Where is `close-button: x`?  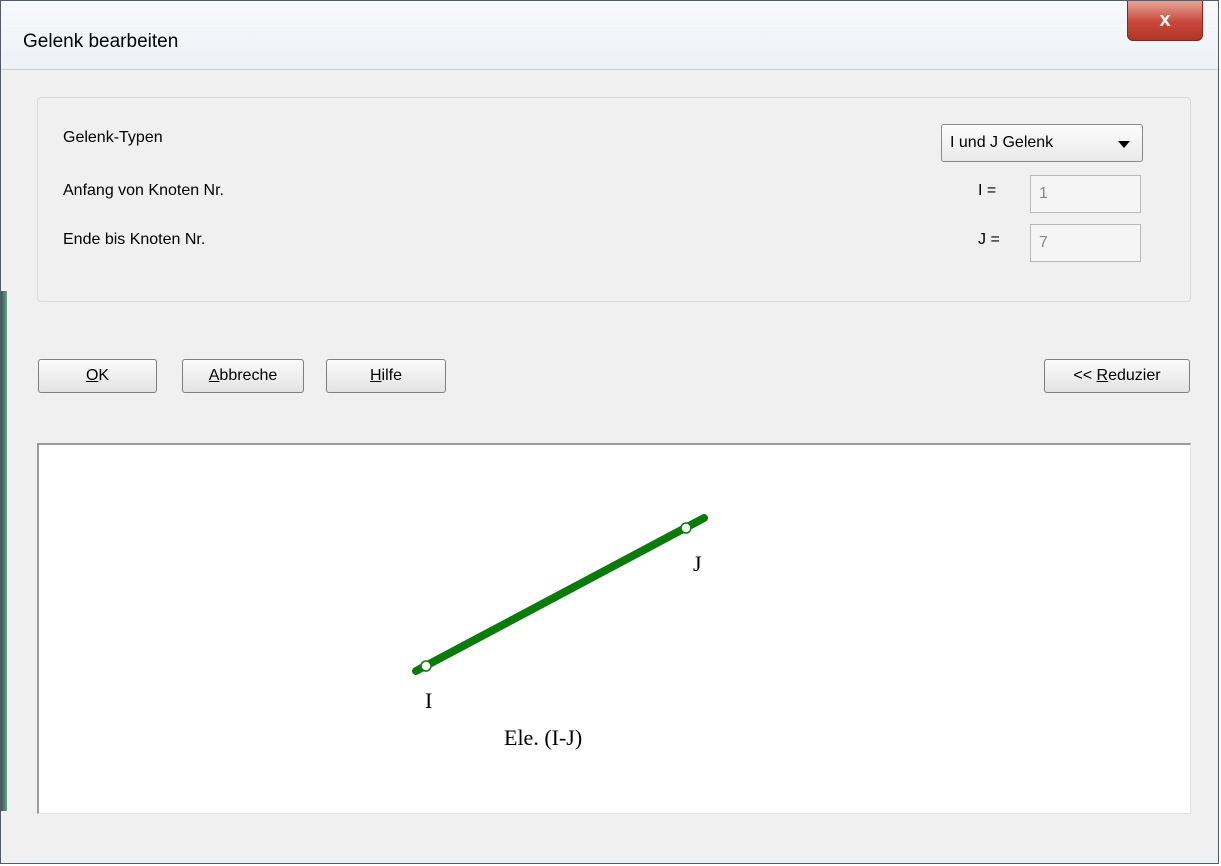 close-button: x is located at coordinates (1165, 21).